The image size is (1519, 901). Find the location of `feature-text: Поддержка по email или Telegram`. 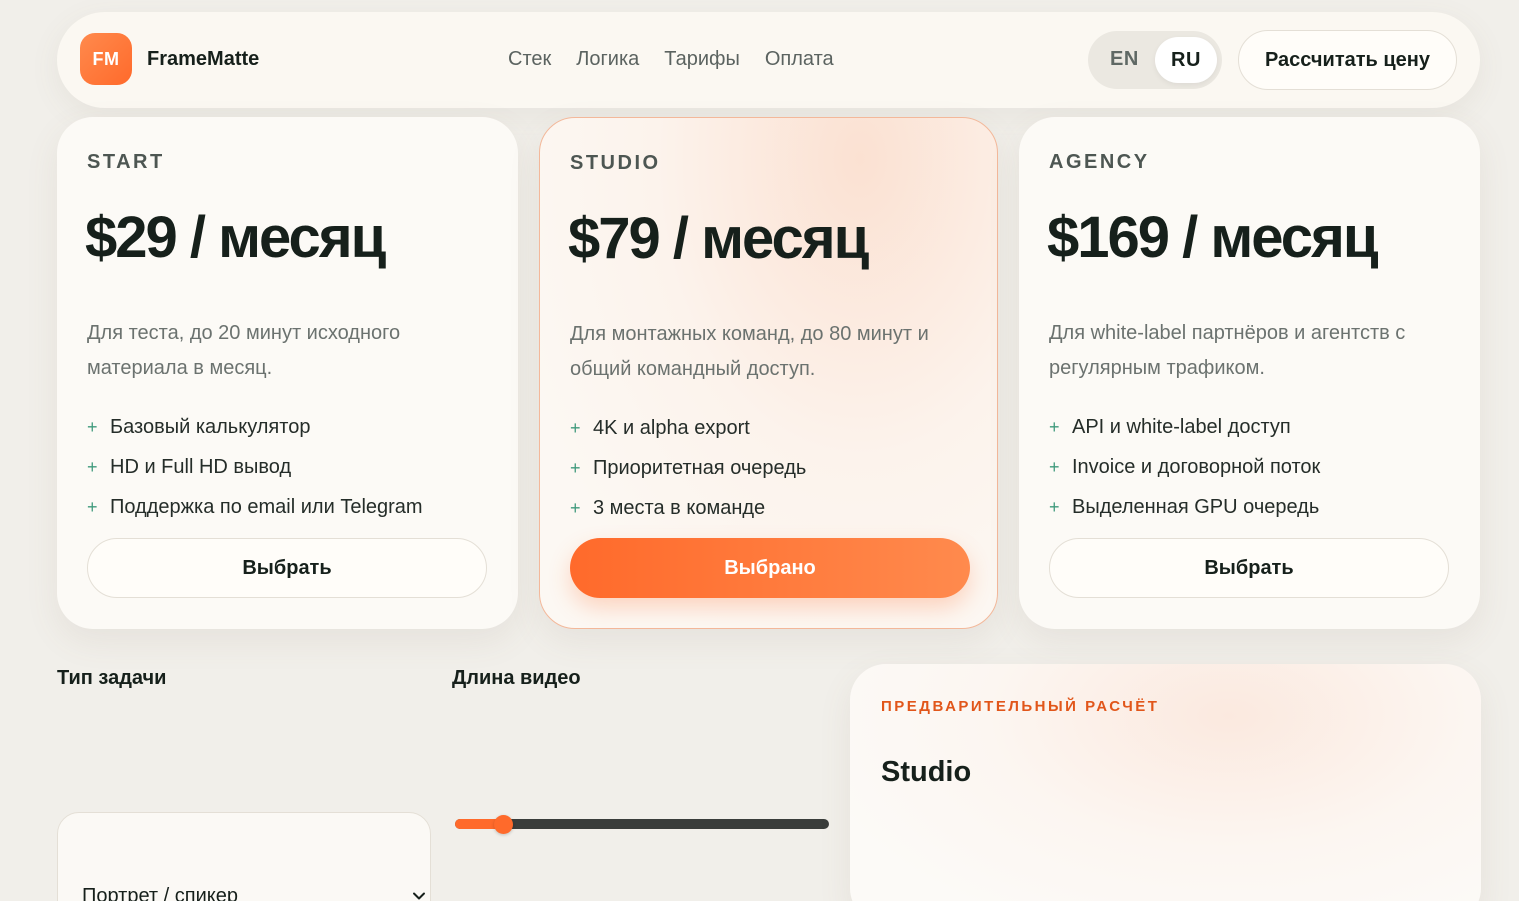

feature-text: Поддержка по email или Telegram is located at coordinates (266, 506).